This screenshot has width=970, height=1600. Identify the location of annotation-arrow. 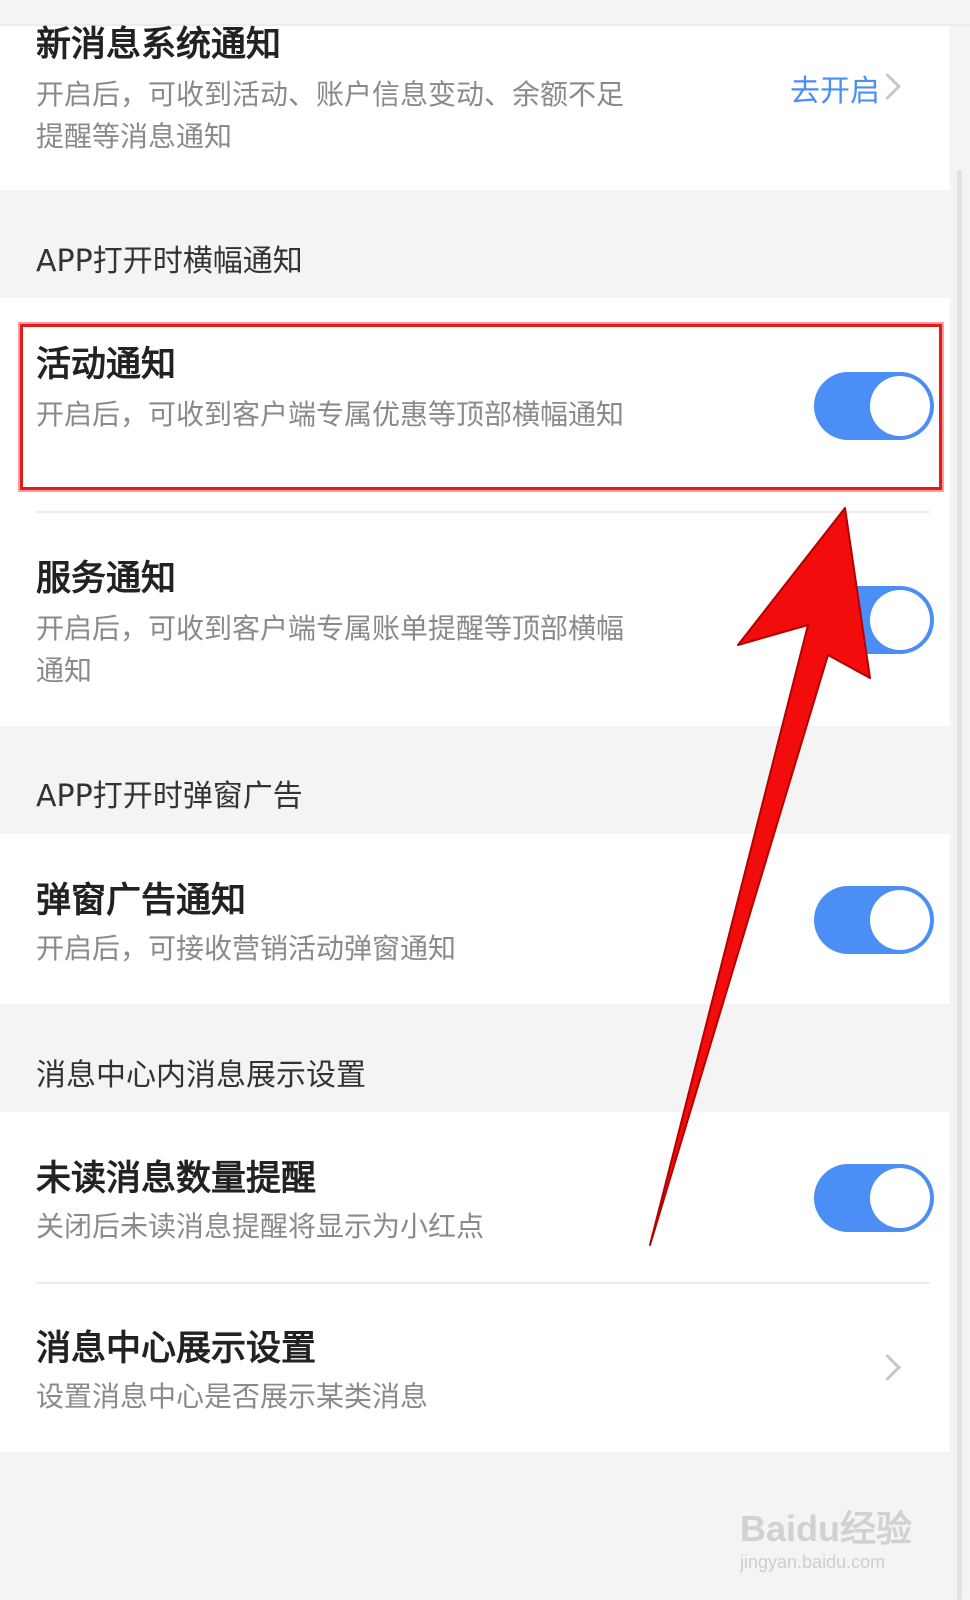
(760, 876).